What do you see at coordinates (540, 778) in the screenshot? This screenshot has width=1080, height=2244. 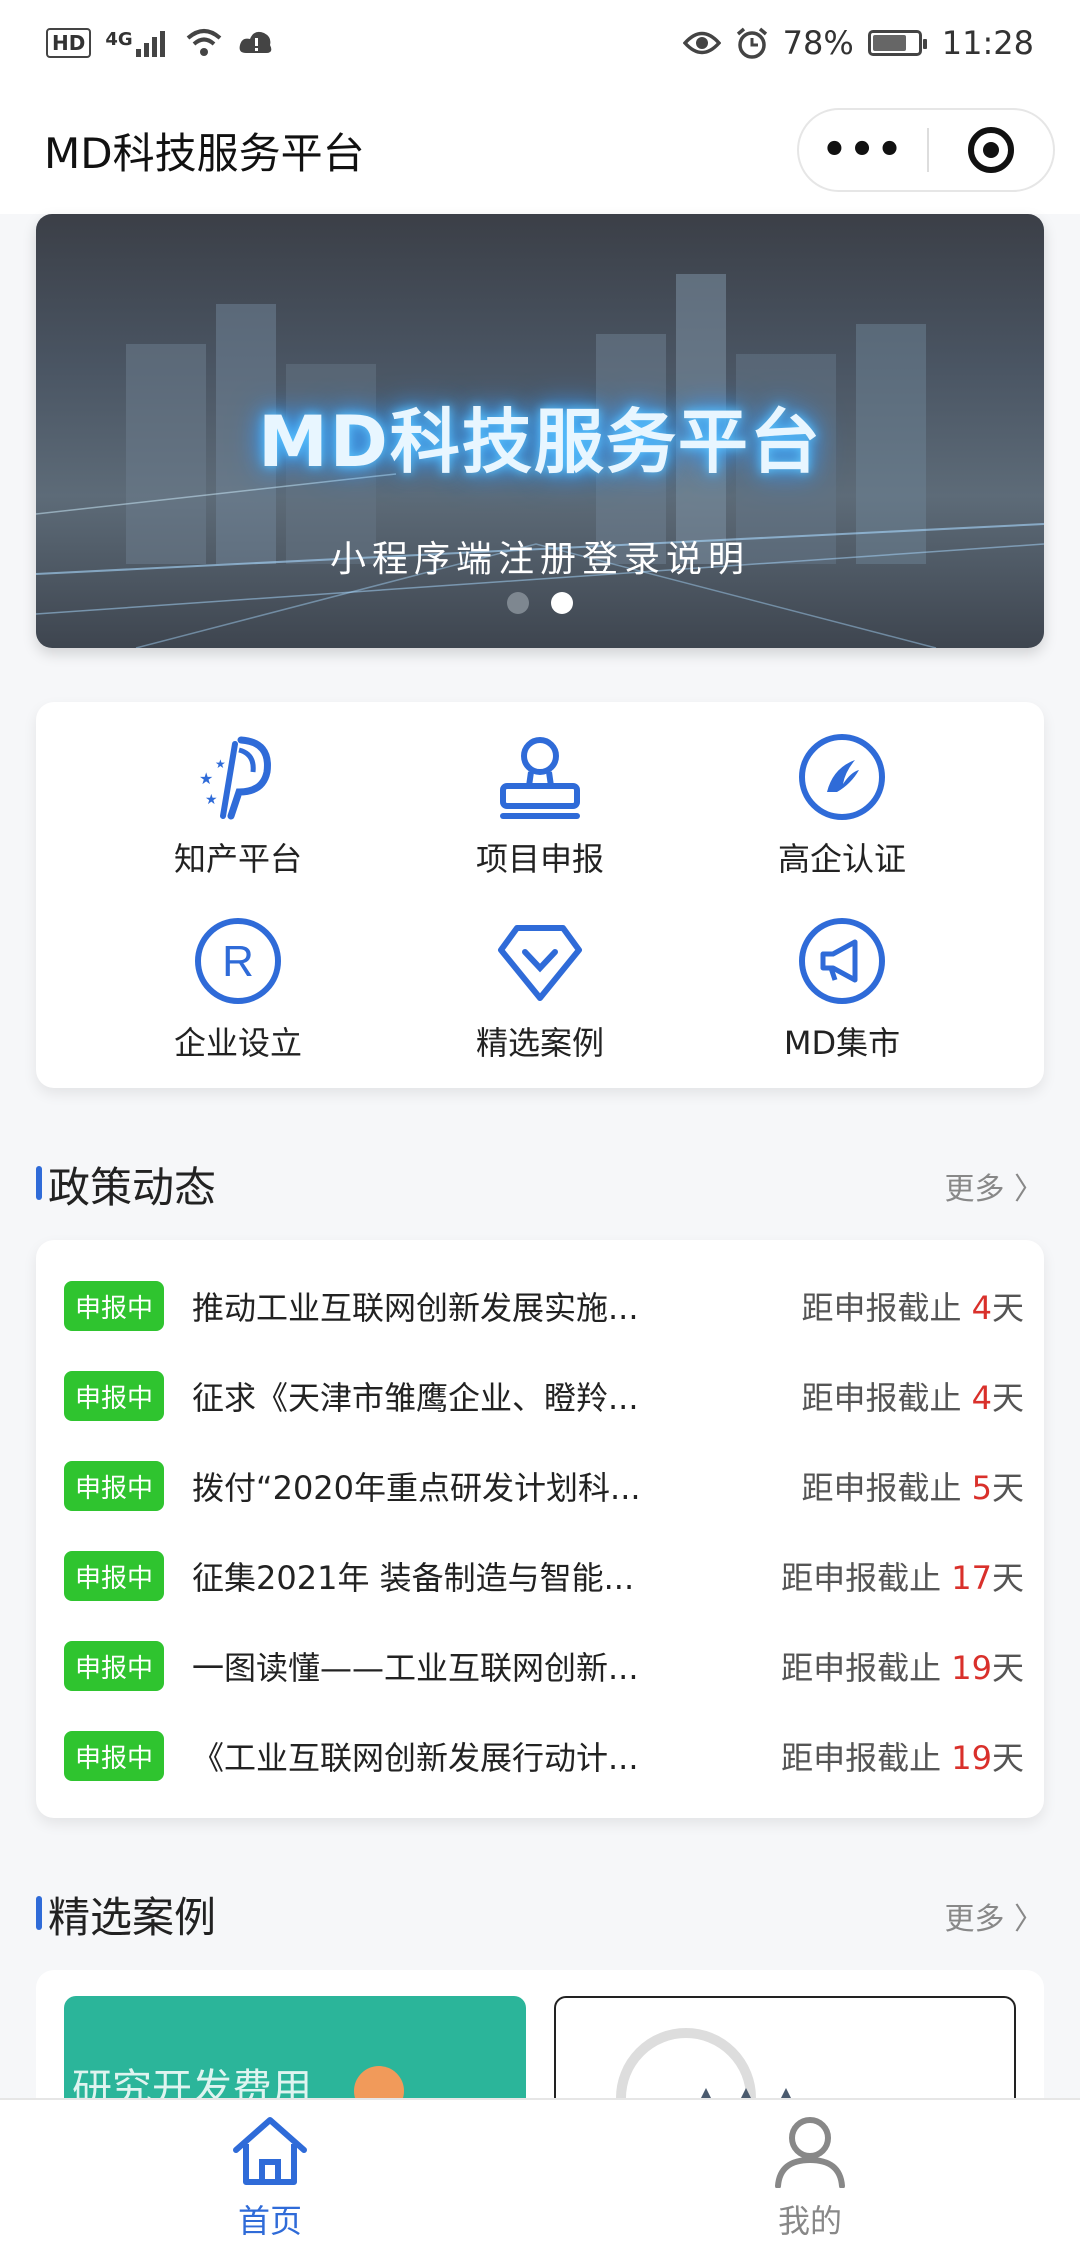 I see `stamp-icon` at bounding box center [540, 778].